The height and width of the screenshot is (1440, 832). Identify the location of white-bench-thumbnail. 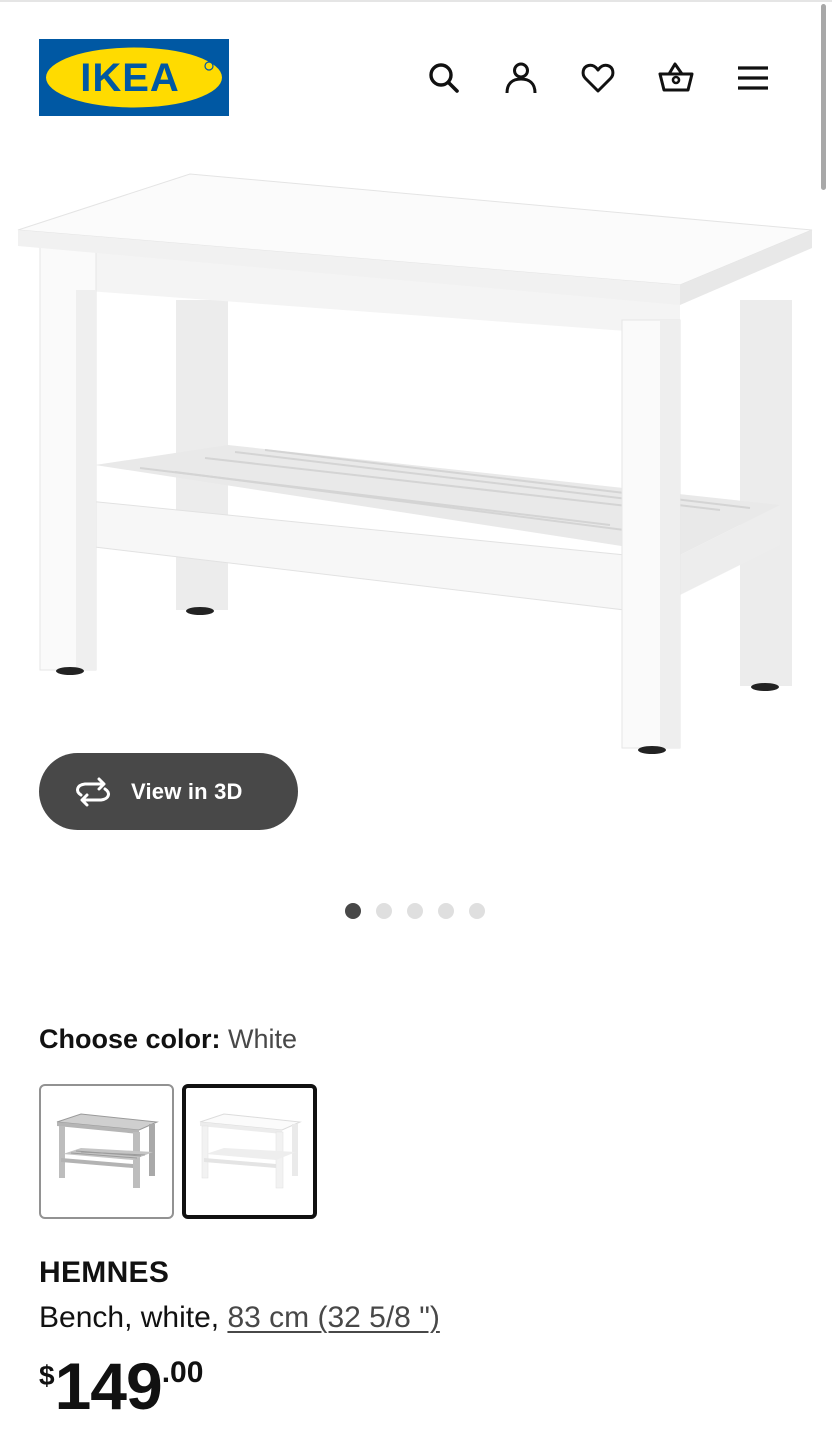
(250, 1151).